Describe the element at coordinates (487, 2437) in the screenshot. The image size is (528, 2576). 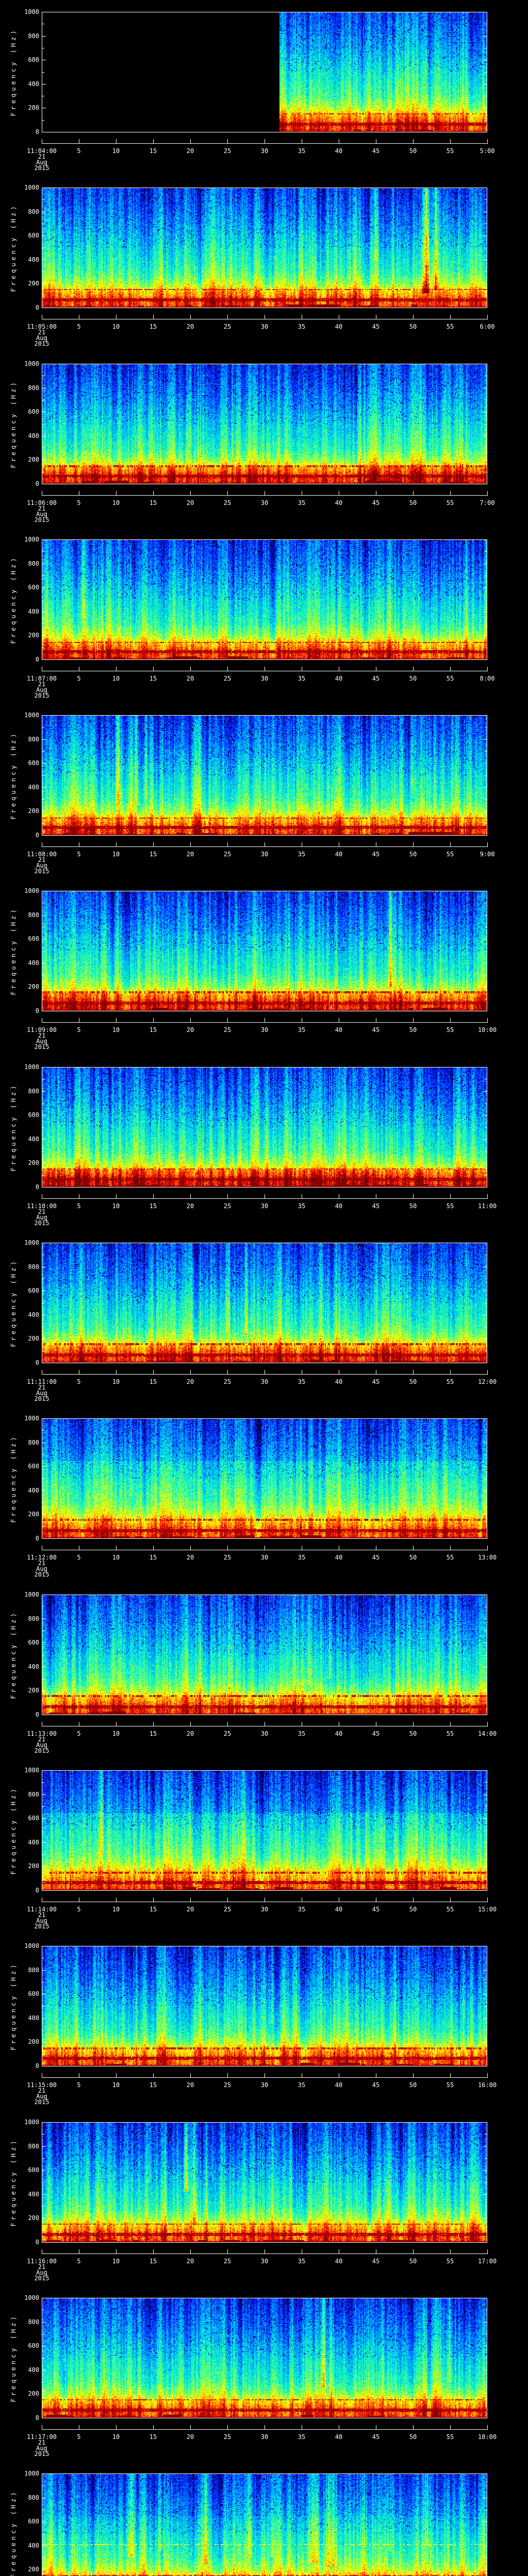
I see `panel-end-time-label: 18:00` at that location.